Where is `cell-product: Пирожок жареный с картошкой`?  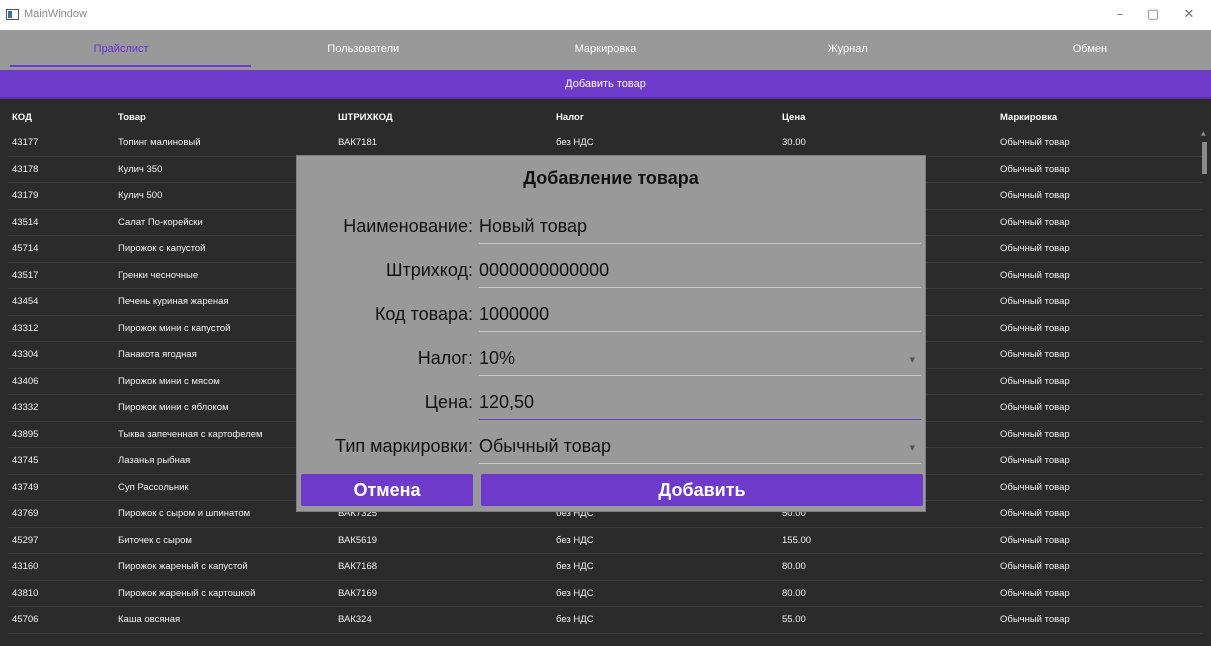
cell-product: Пирожок жареный с картошкой is located at coordinates (187, 593).